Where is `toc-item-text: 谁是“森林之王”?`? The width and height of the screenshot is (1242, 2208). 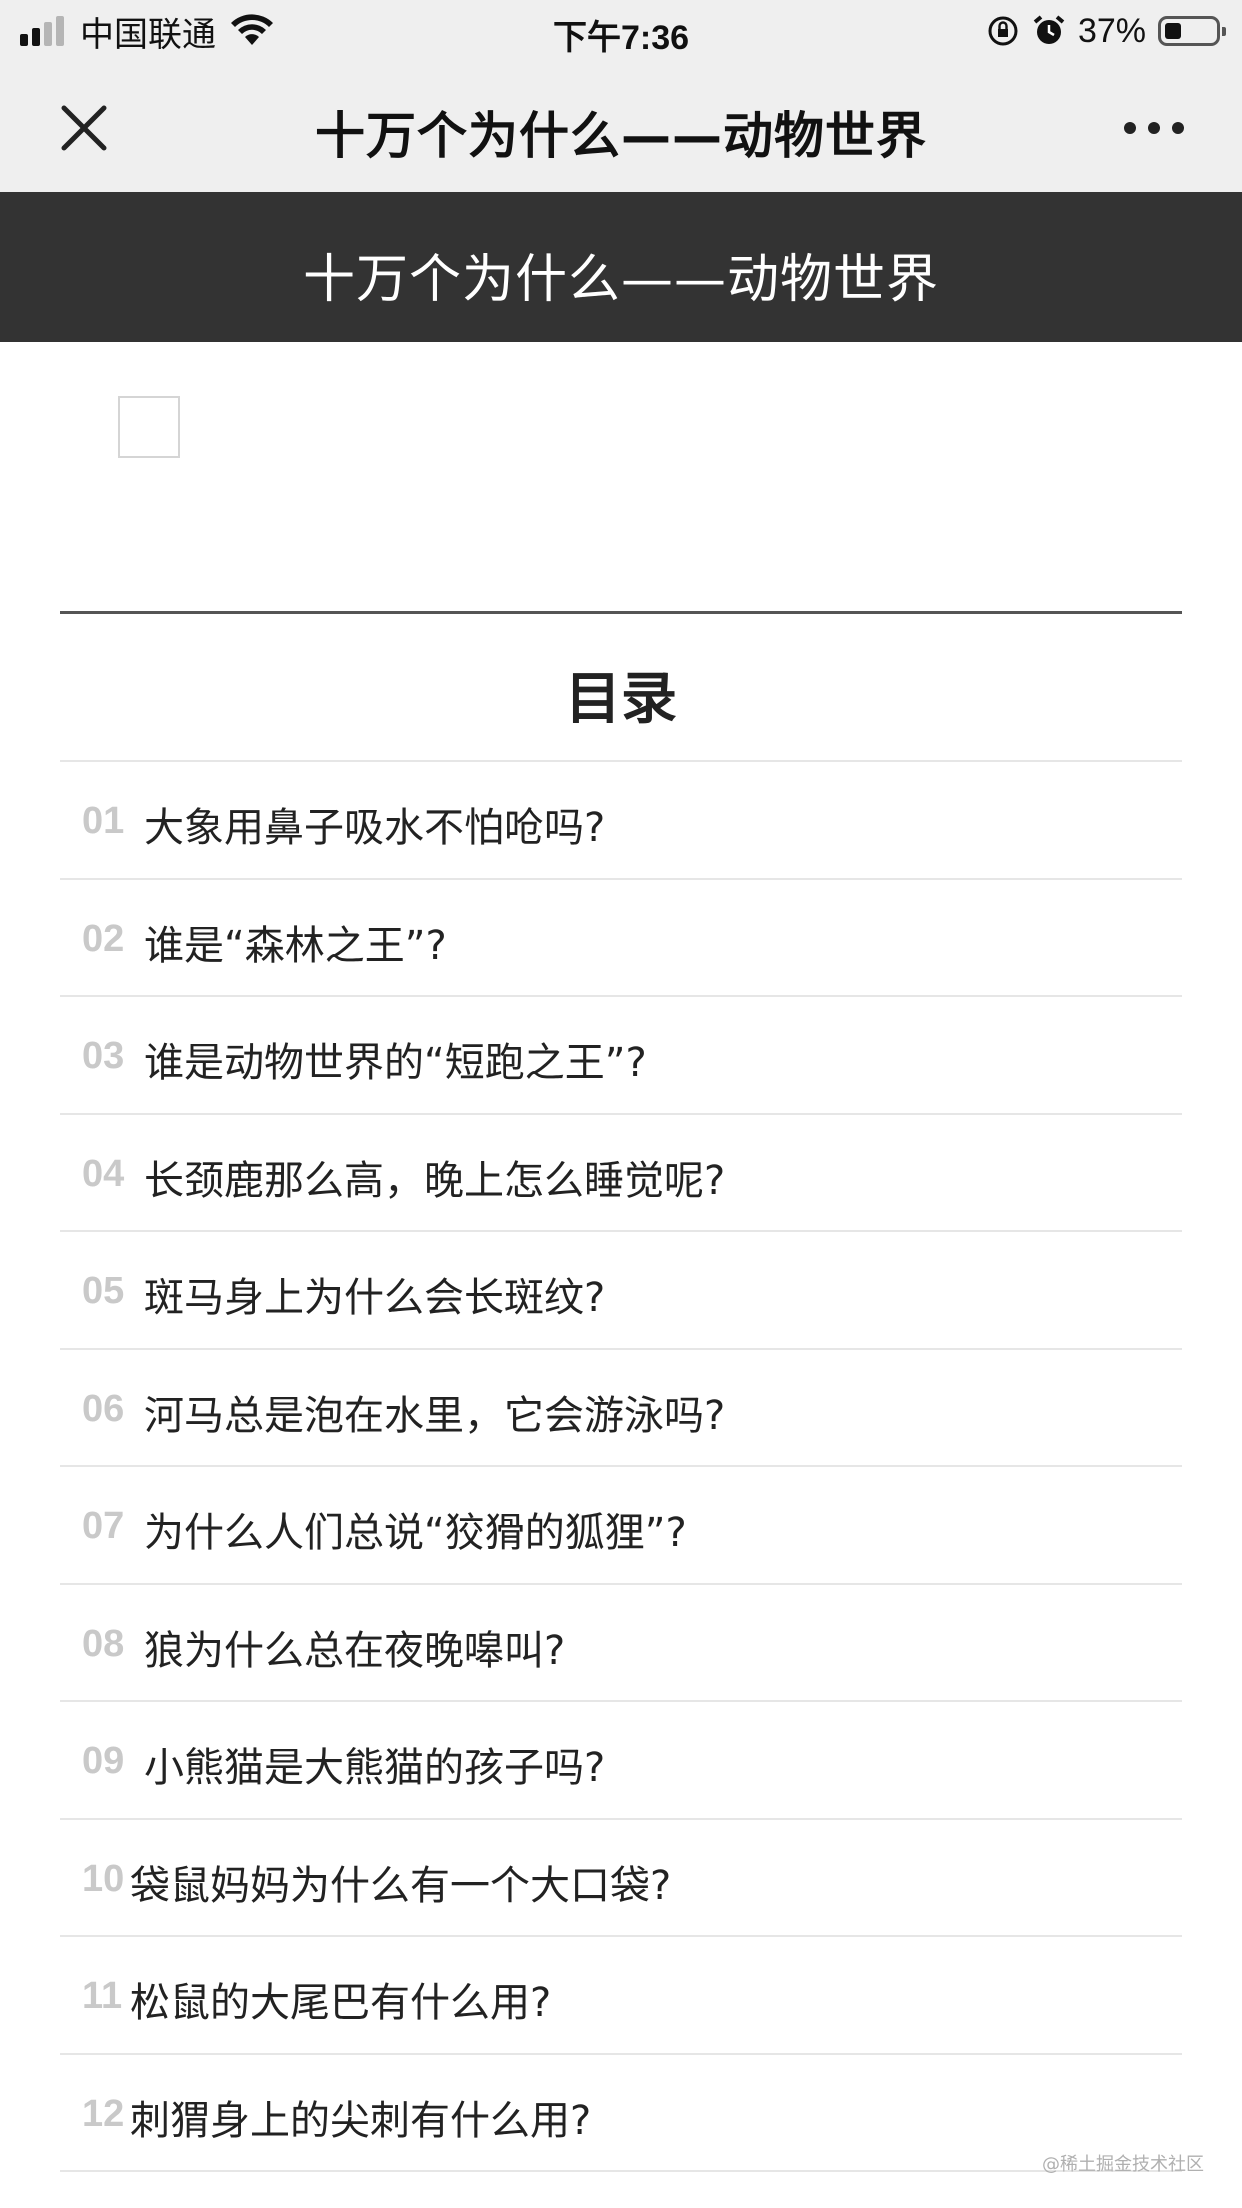 toc-item-text: 谁是“森林之王”? is located at coordinates (295, 942).